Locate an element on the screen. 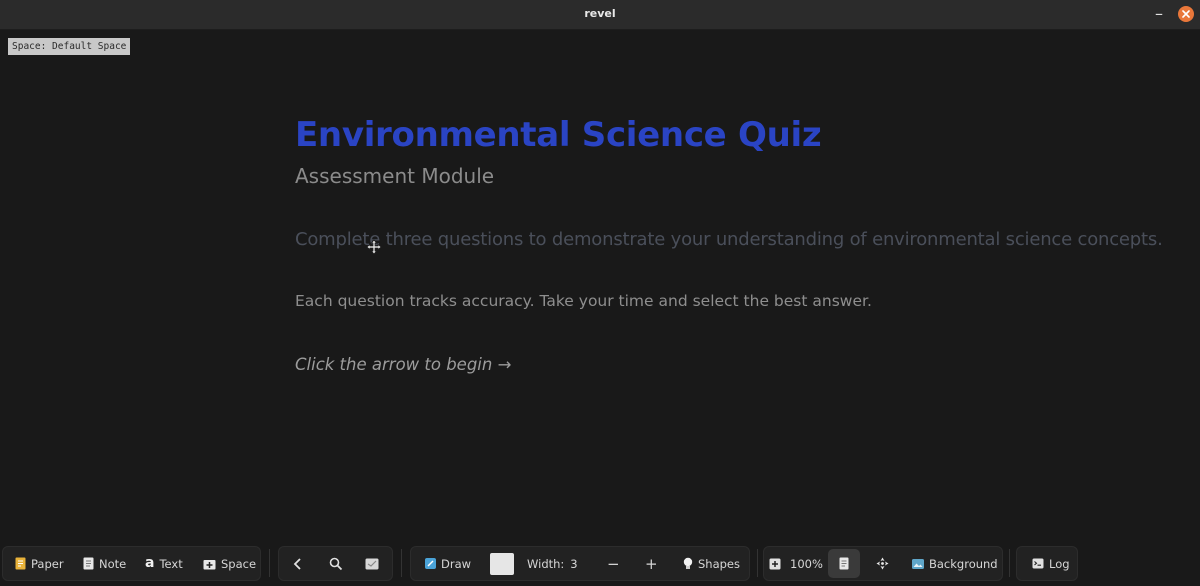 The width and height of the screenshot is (1200, 586). text-label: Text is located at coordinates (171, 563).